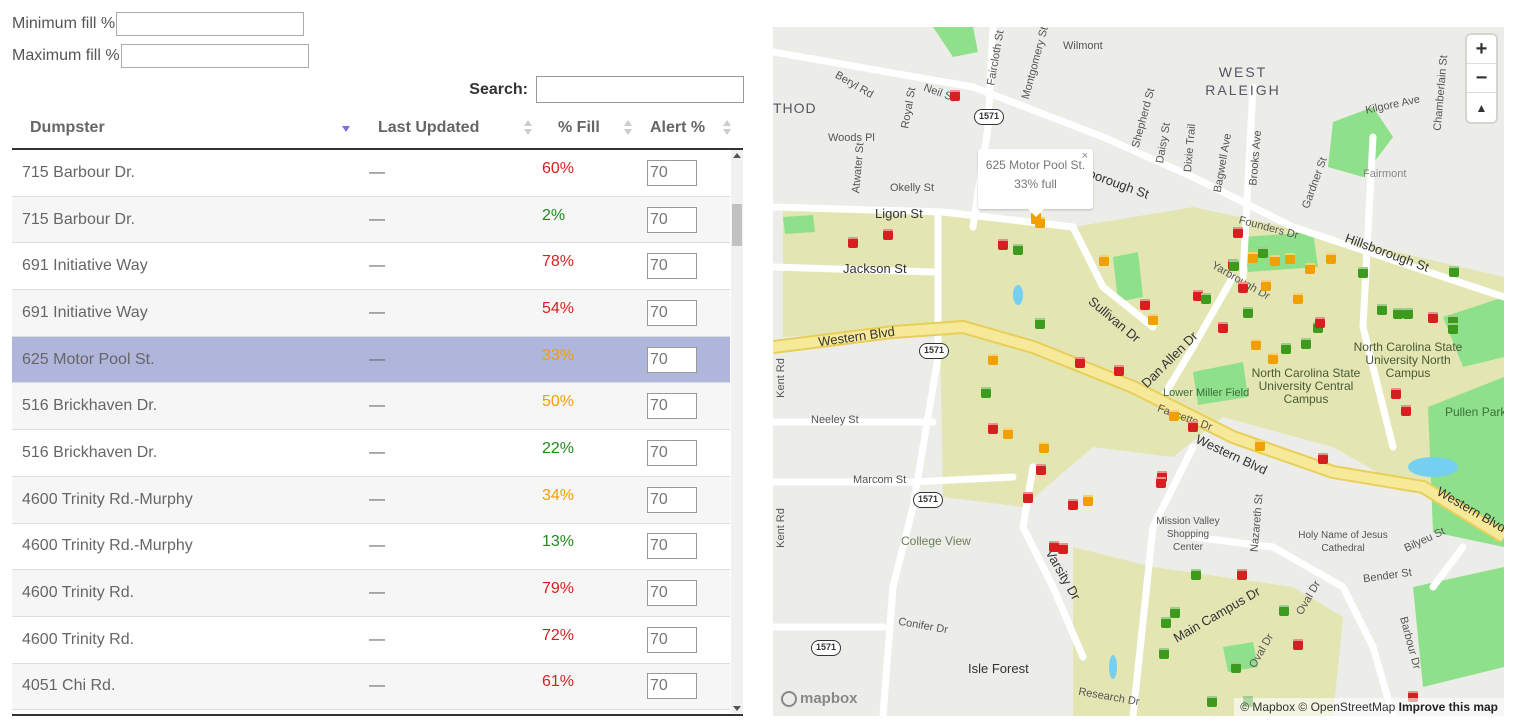 This screenshot has height=727, width=1516. I want to click on scroll-down-icon, so click(737, 708).